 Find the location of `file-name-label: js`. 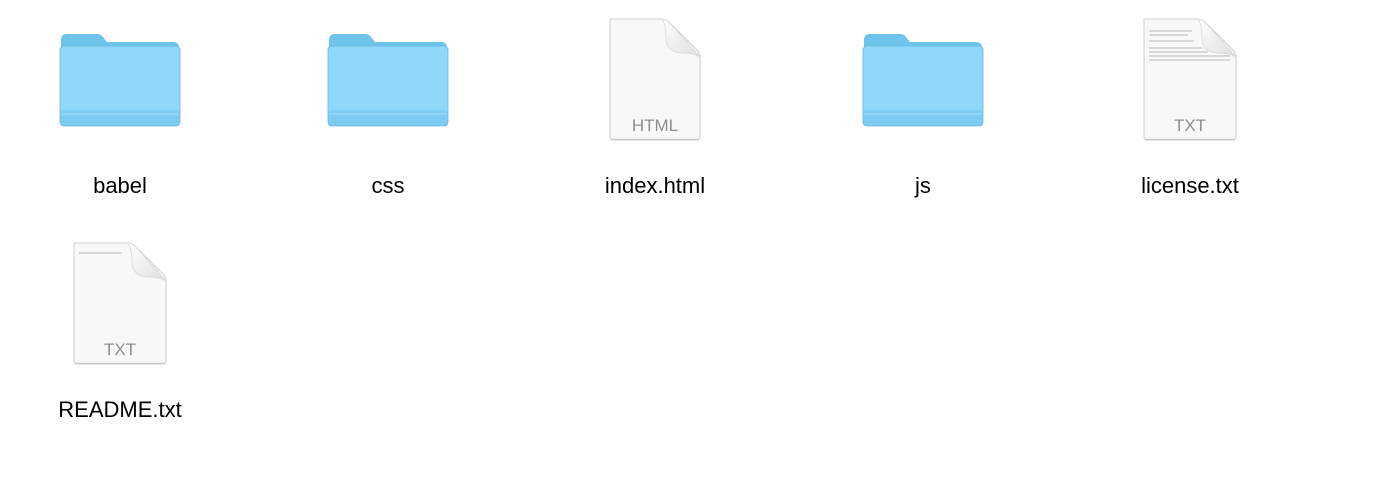

file-name-label: js is located at coordinates (923, 185).